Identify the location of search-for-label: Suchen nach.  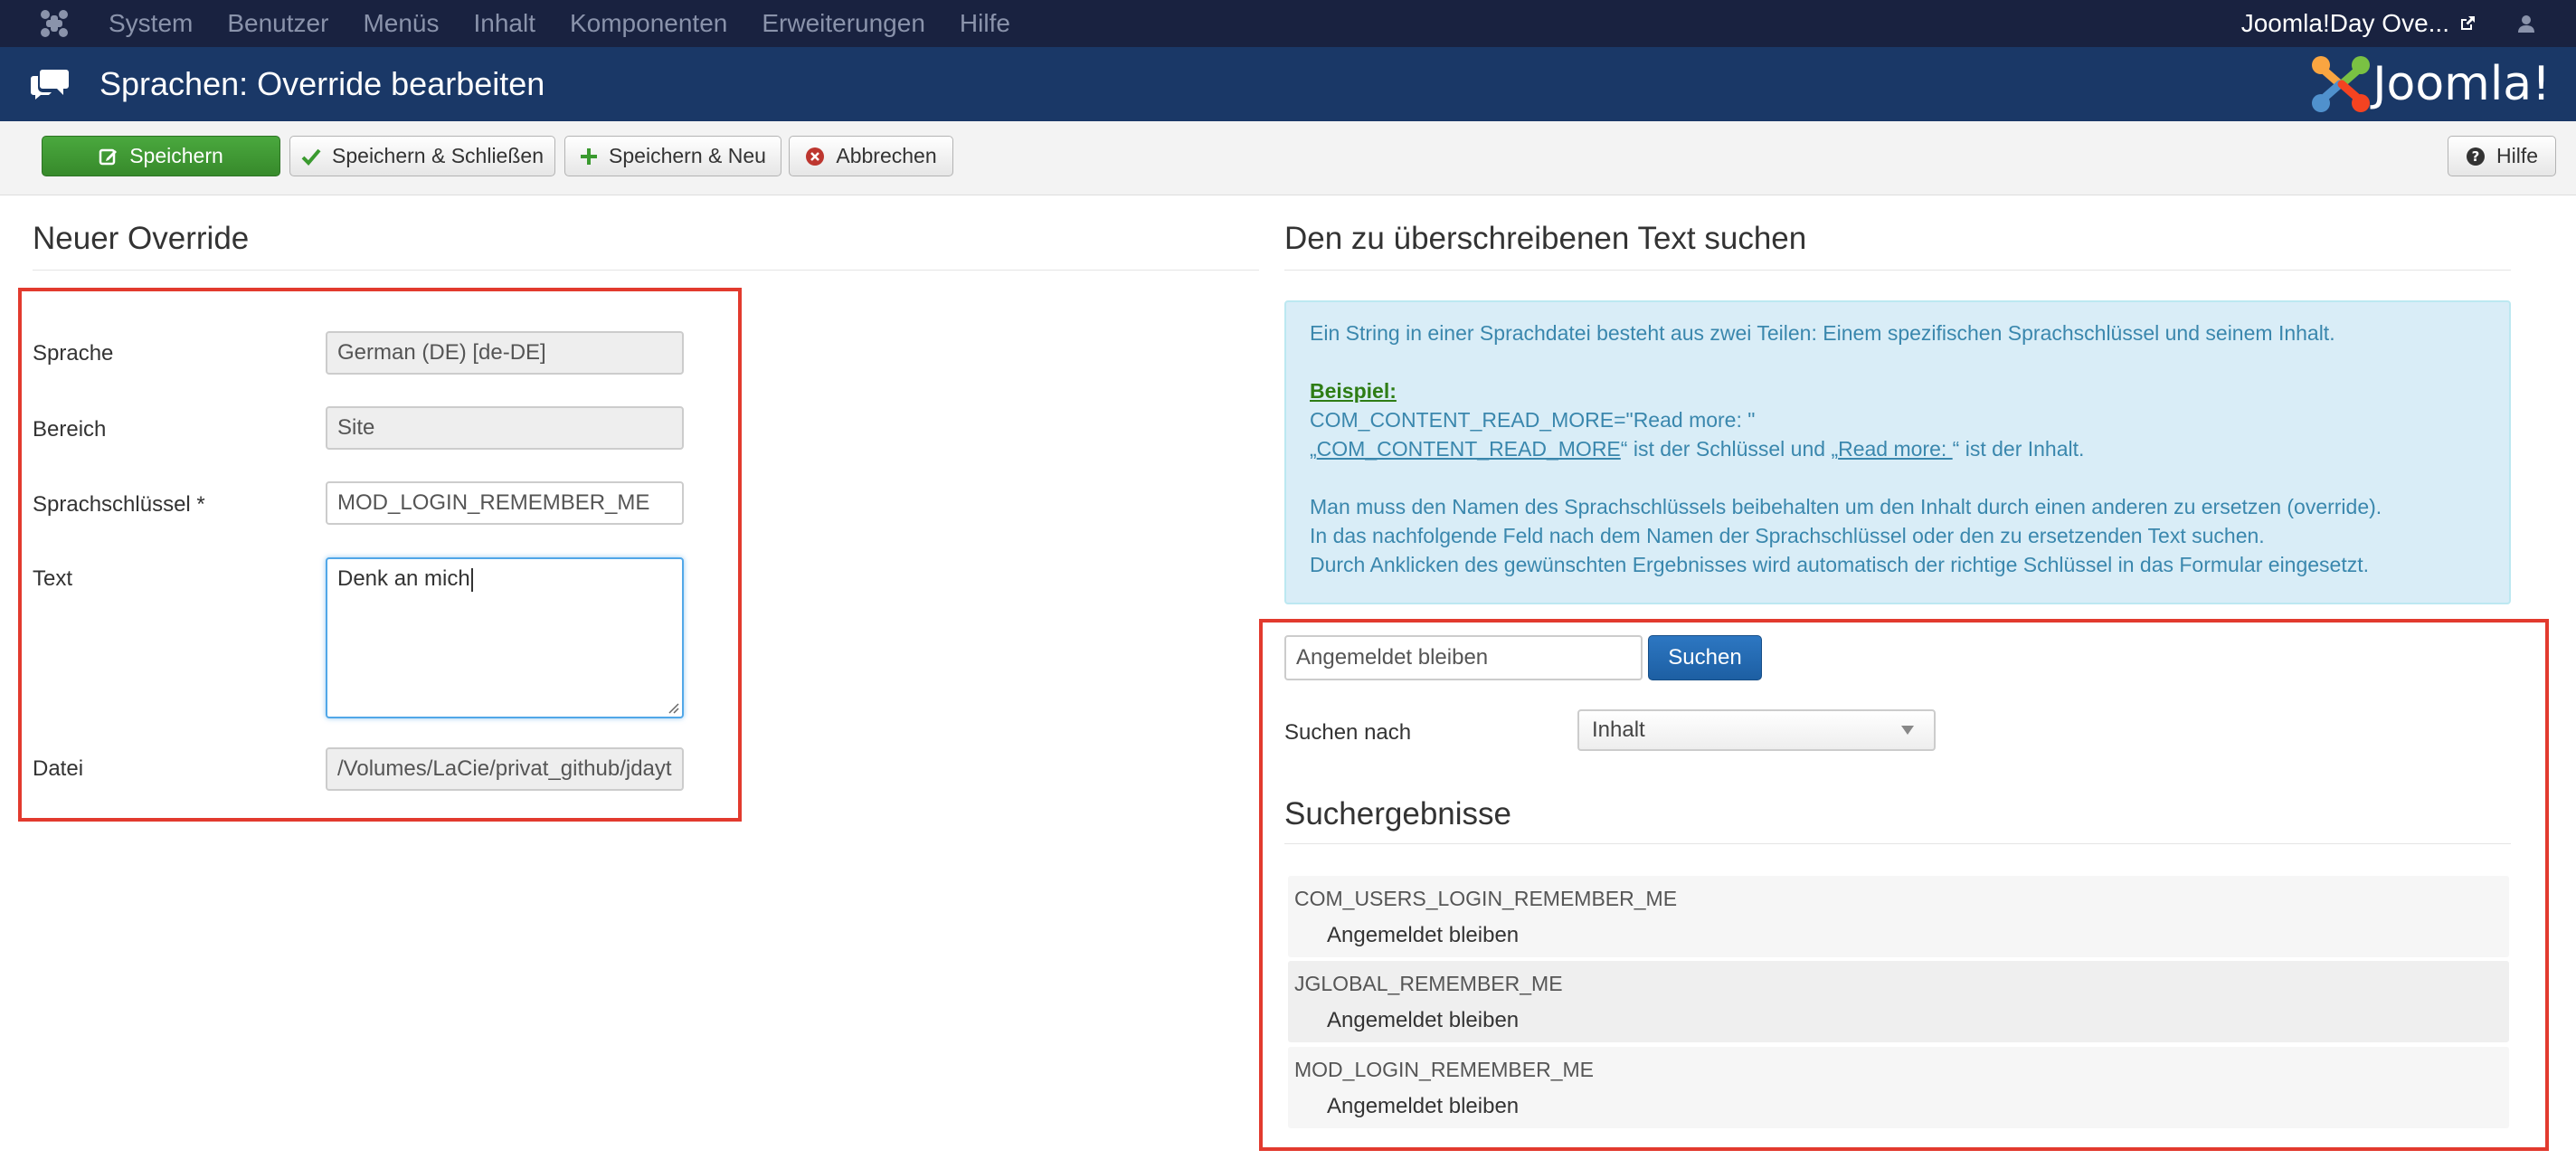
(1348, 732).